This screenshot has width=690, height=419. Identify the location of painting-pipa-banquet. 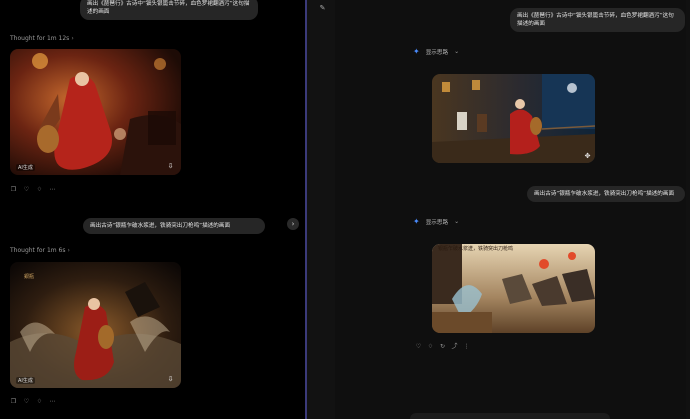
(95, 112).